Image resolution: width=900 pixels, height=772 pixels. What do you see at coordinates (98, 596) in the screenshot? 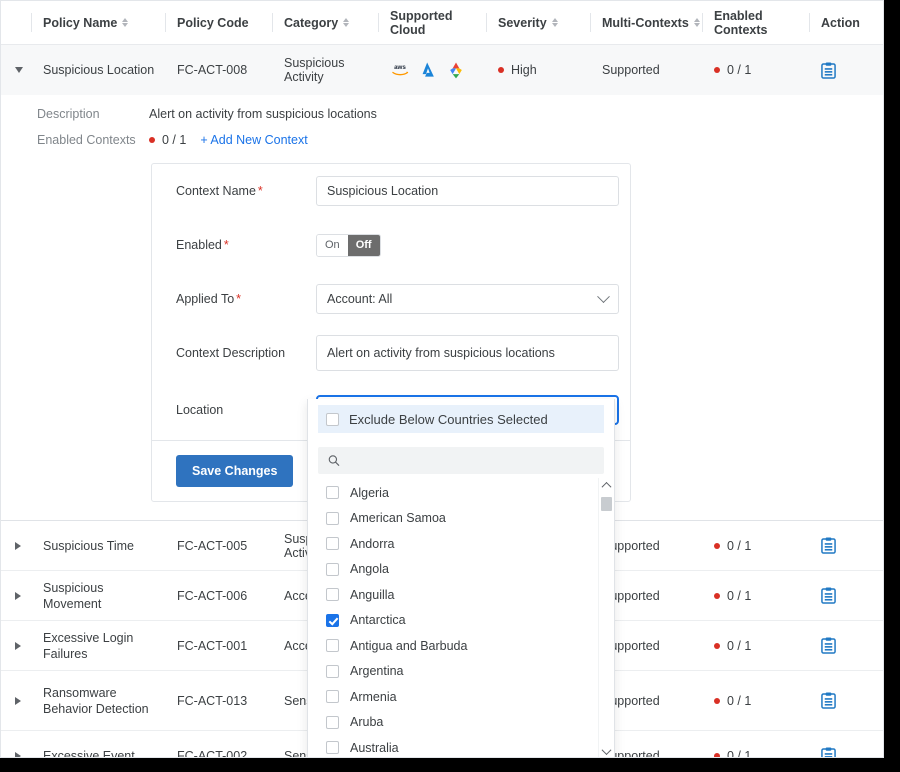
I see `cell-policy-name: Suspicious Movement` at bounding box center [98, 596].